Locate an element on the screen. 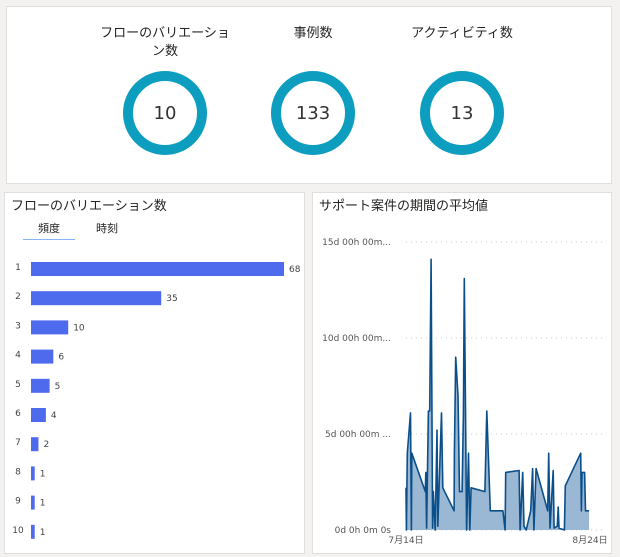  bar-value-label: 10 is located at coordinates (79, 328).